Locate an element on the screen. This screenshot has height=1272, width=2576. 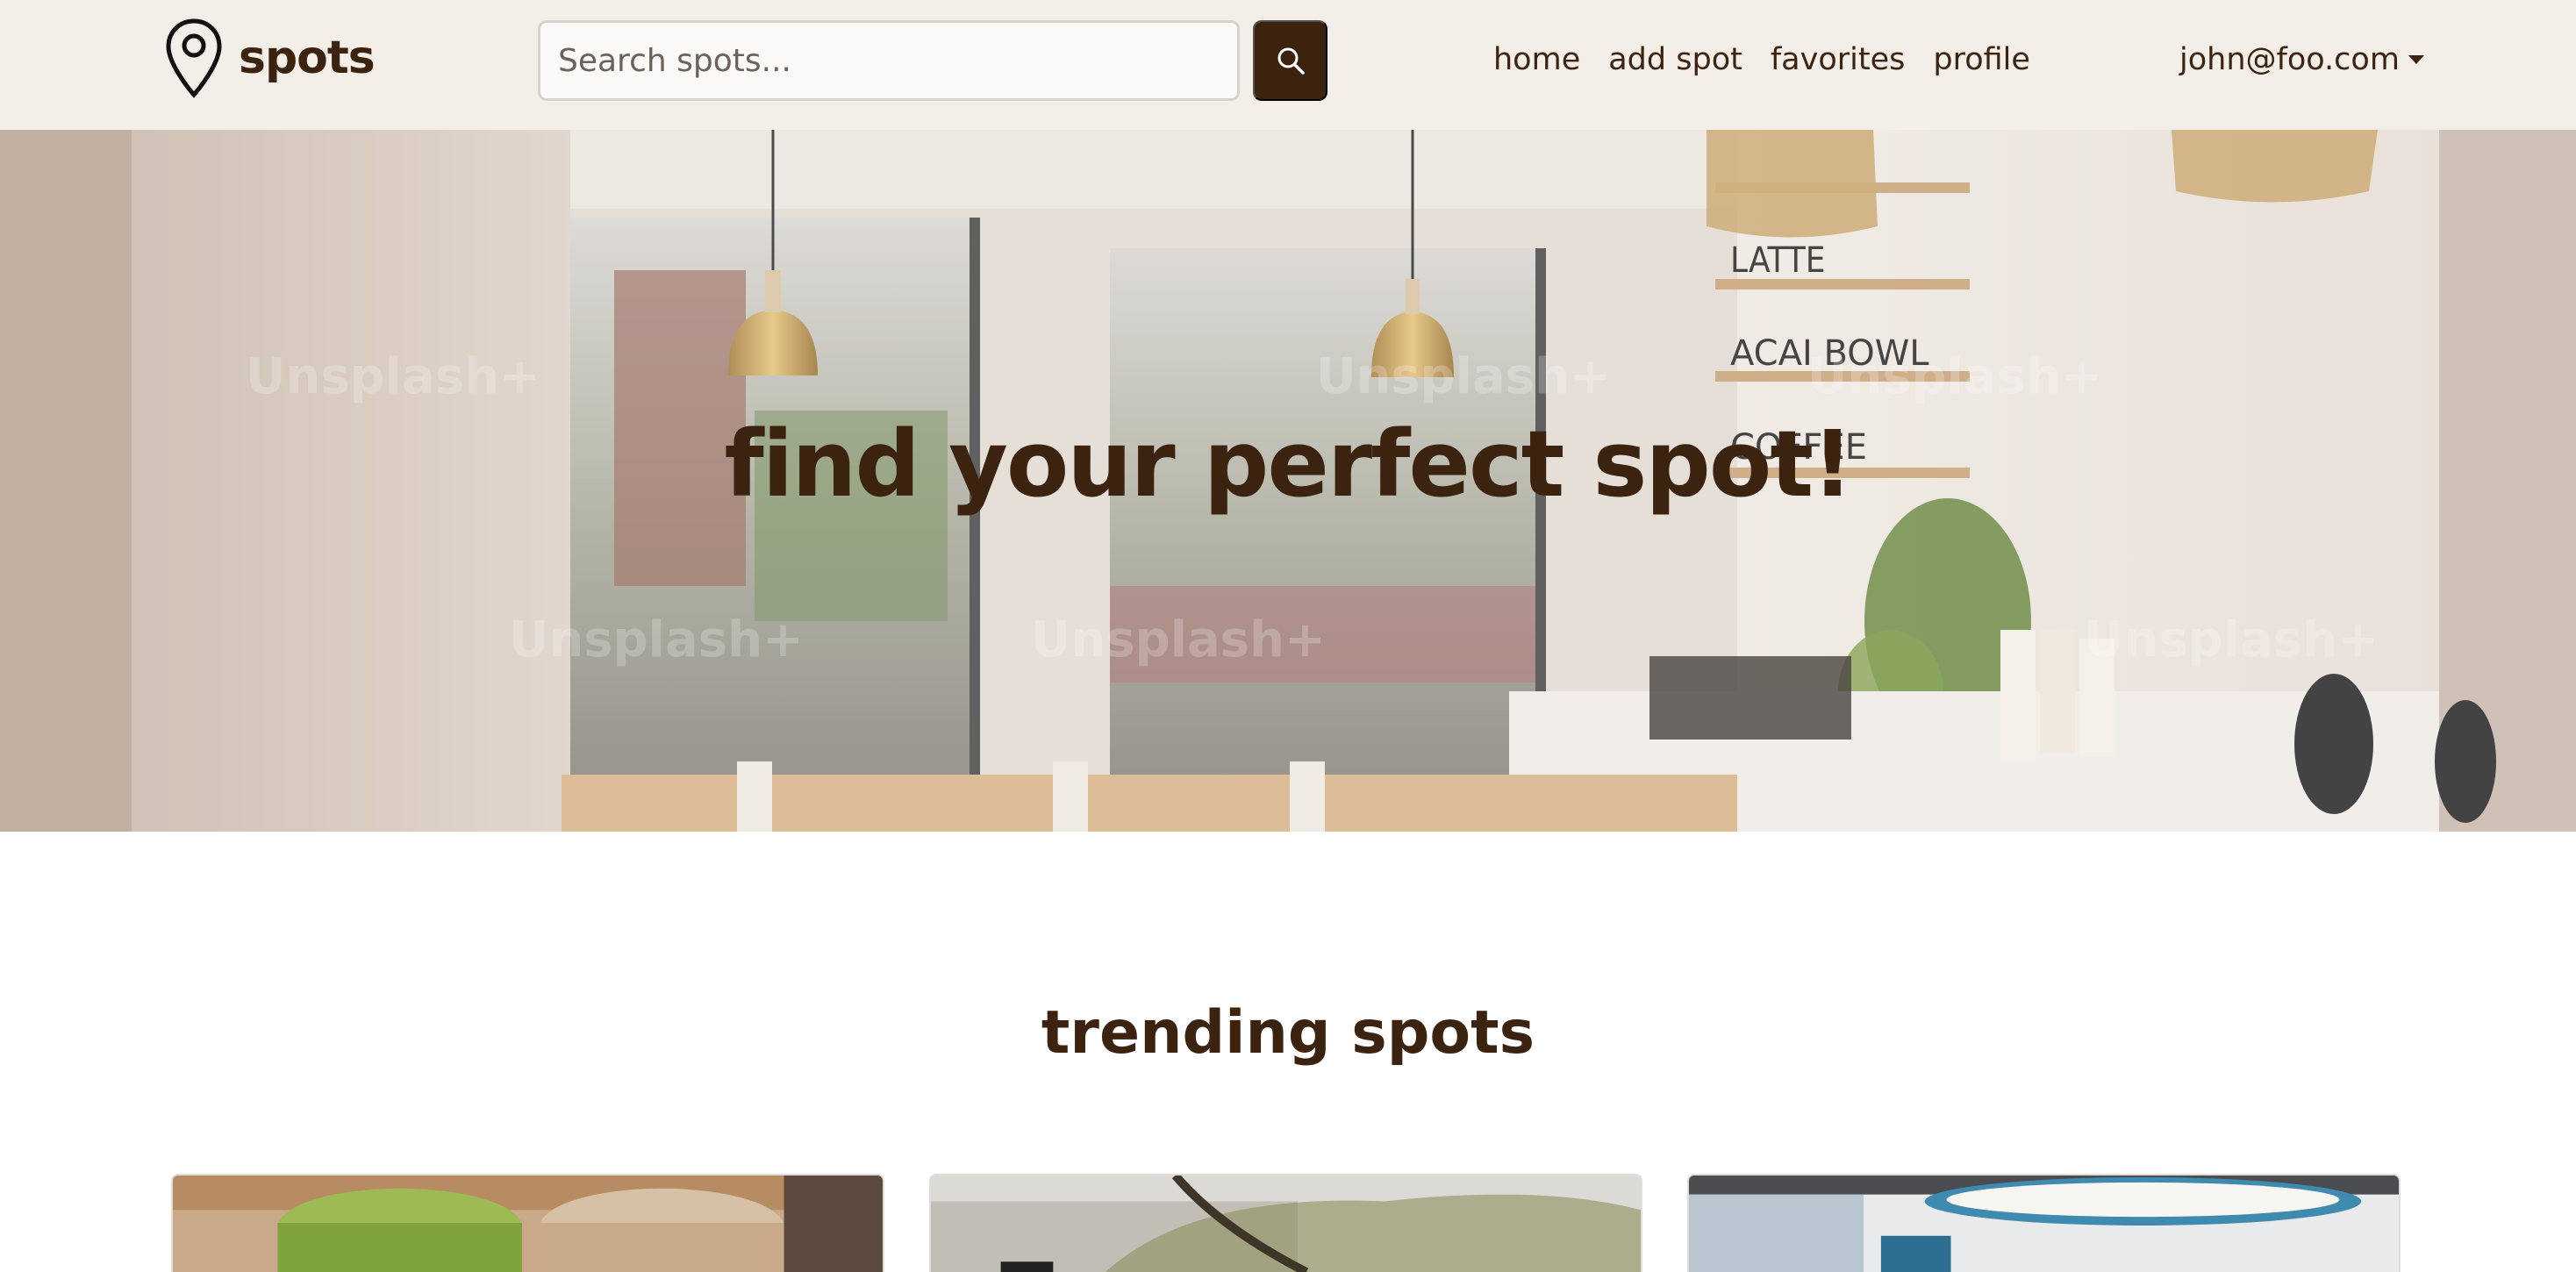
search-icon is located at coordinates (1291, 61).